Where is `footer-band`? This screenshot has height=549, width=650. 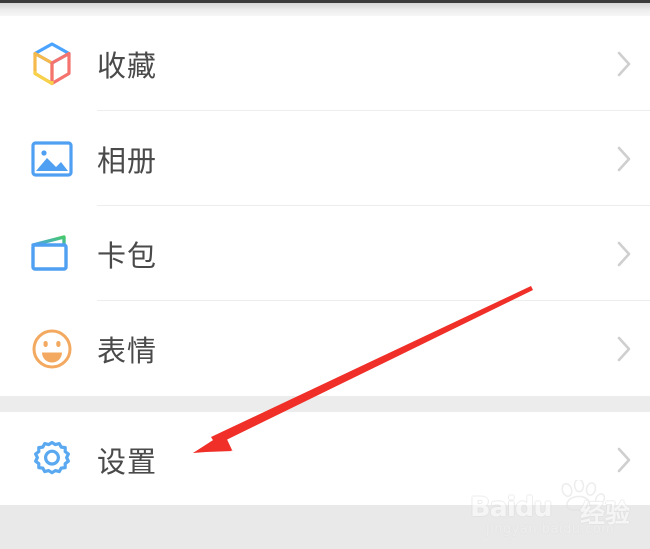
footer-band is located at coordinates (325, 527).